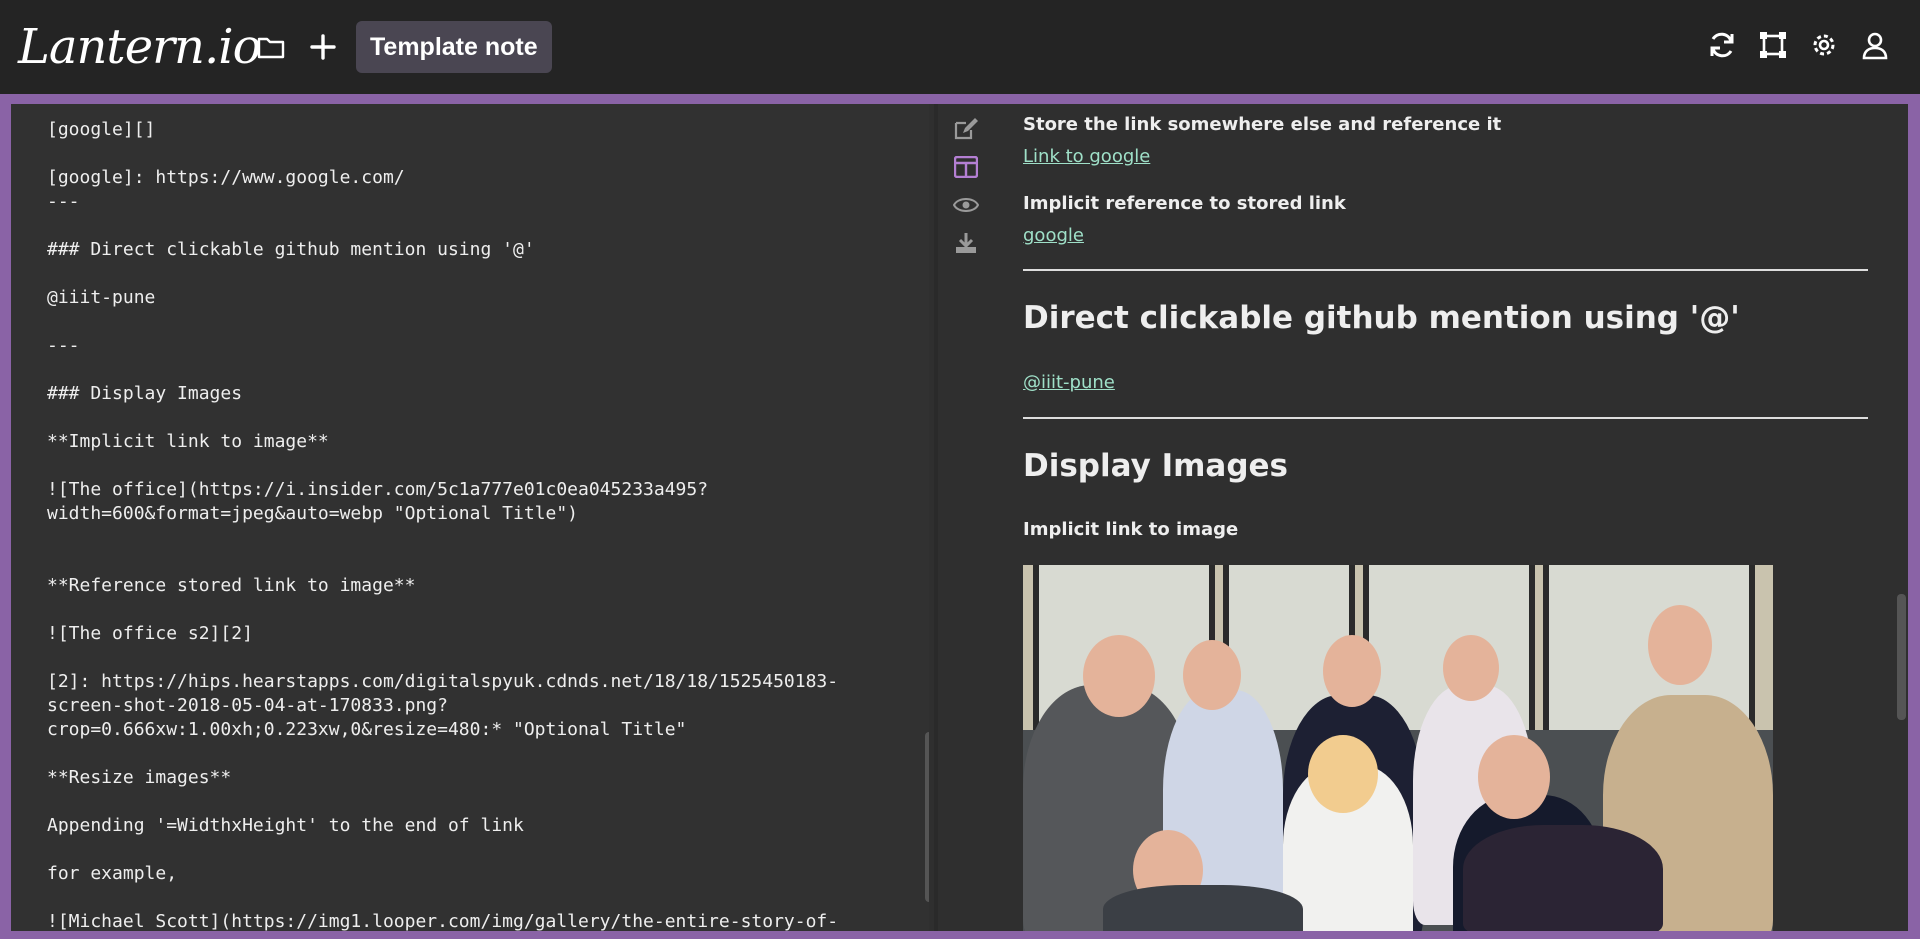  I want to click on link-to-google: Link to google, so click(1086, 156).